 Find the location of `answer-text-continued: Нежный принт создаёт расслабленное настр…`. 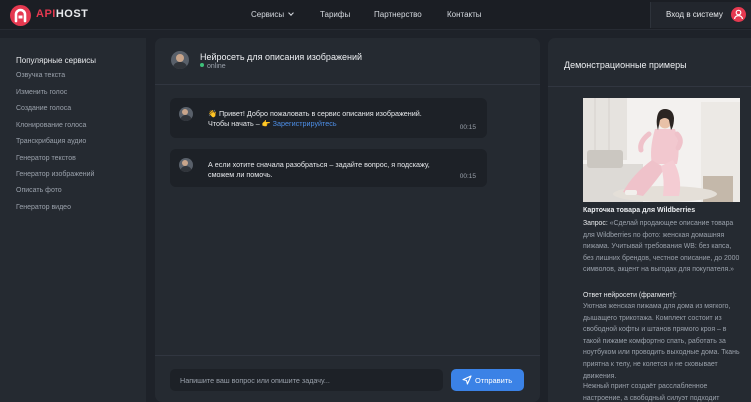

answer-text-continued: Нежный принт создаёт расслабленное настр… is located at coordinates (651, 392).